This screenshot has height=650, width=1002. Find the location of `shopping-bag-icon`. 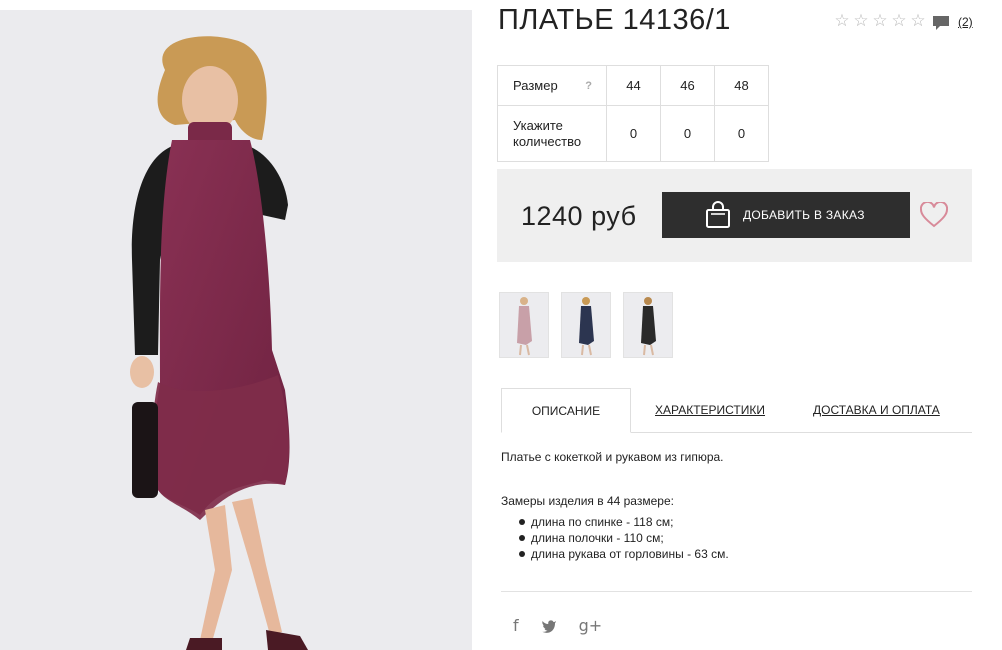

shopping-bag-icon is located at coordinates (718, 214).